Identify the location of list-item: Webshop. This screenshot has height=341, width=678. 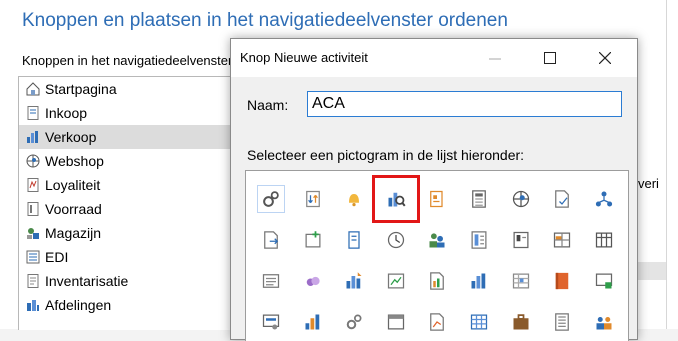
(126, 161).